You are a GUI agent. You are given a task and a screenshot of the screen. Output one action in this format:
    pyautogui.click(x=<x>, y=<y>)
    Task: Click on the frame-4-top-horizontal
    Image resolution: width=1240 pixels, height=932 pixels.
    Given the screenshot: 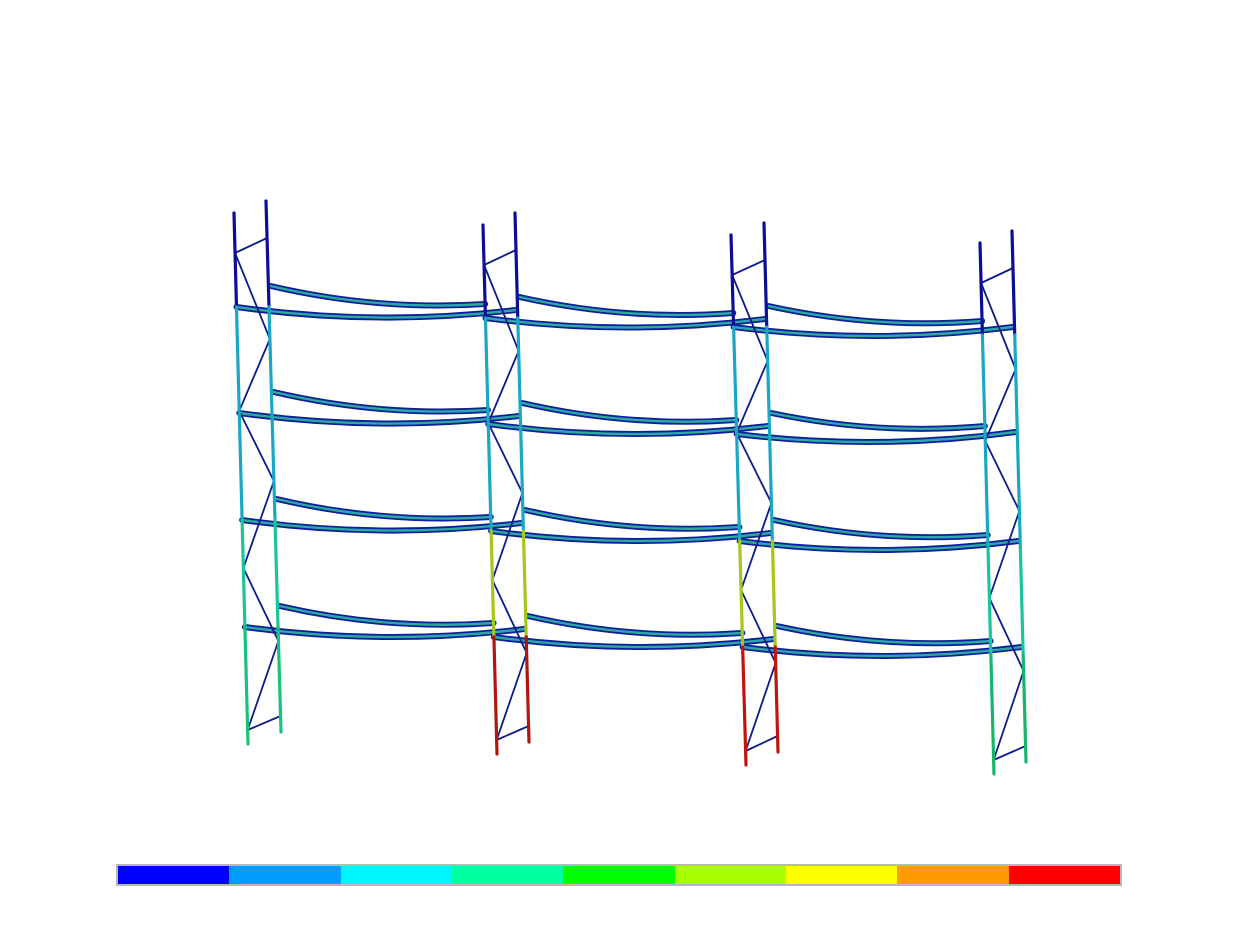 What is the action you would take?
    pyautogui.click(x=997, y=275)
    